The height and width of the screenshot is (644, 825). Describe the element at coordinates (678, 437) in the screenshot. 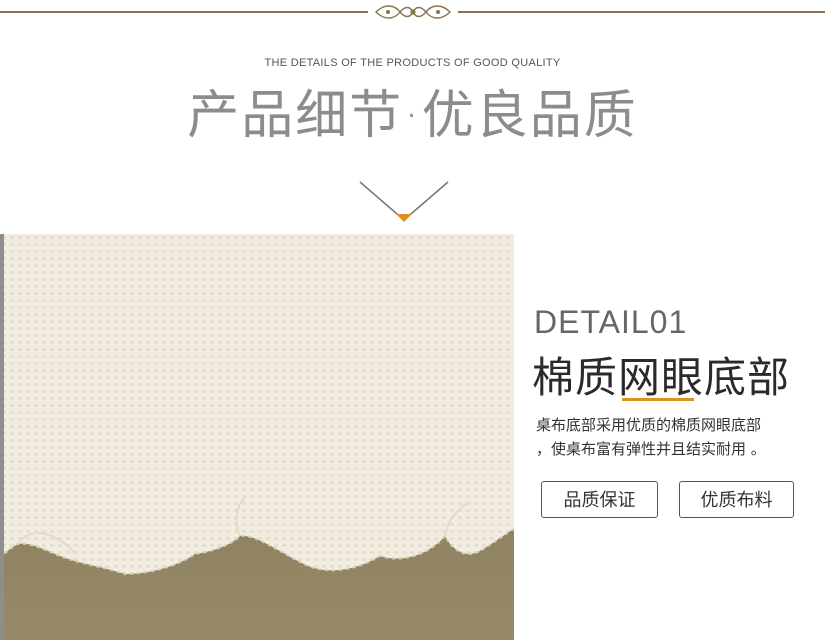

I see `detail-description: 桌布底部采用优质的棉质网眼底部 ，使桌布富有弹性并且结实耐用 。` at that location.